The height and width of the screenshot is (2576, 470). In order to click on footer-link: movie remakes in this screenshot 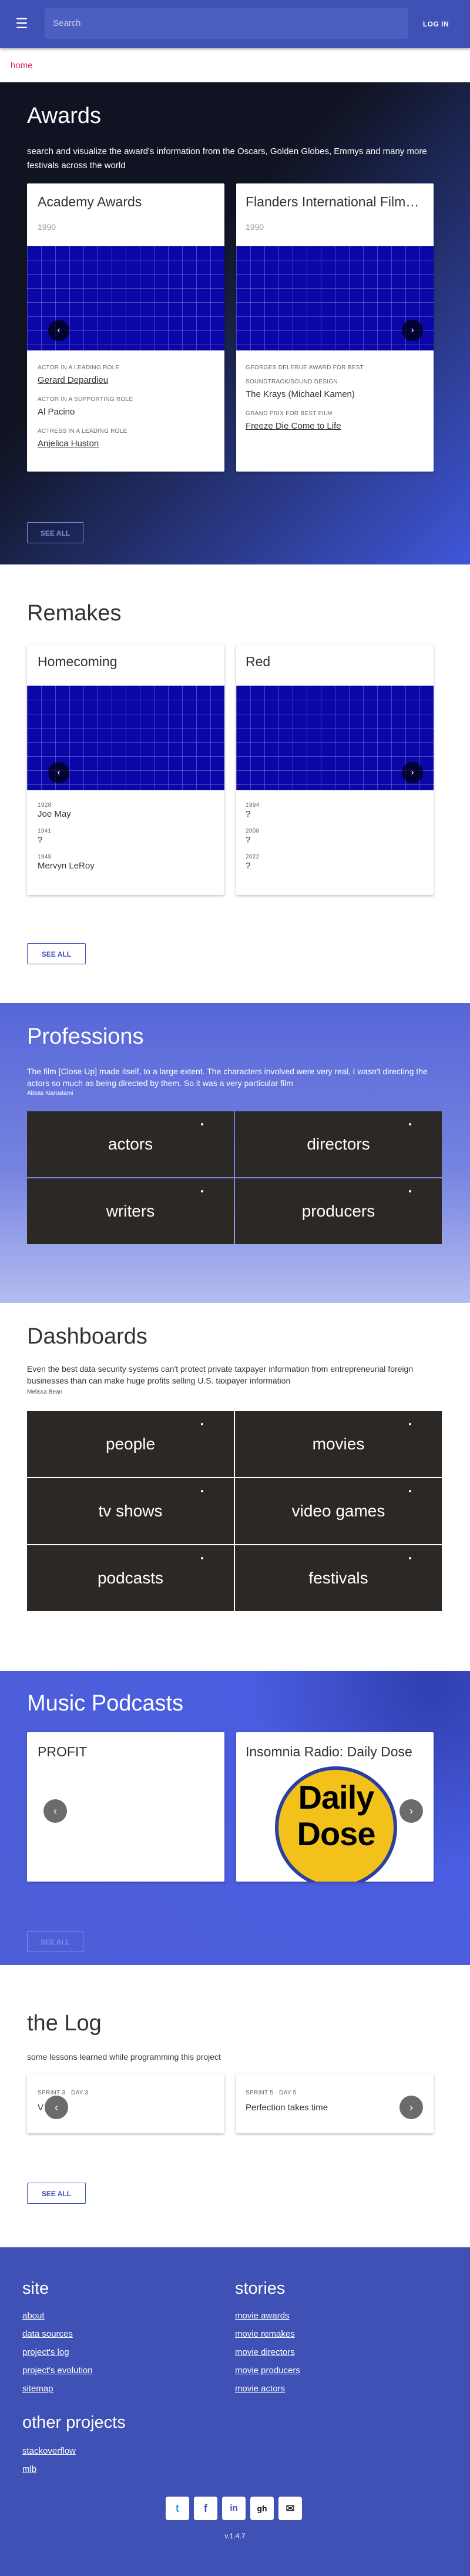, I will do `click(265, 2334)`.